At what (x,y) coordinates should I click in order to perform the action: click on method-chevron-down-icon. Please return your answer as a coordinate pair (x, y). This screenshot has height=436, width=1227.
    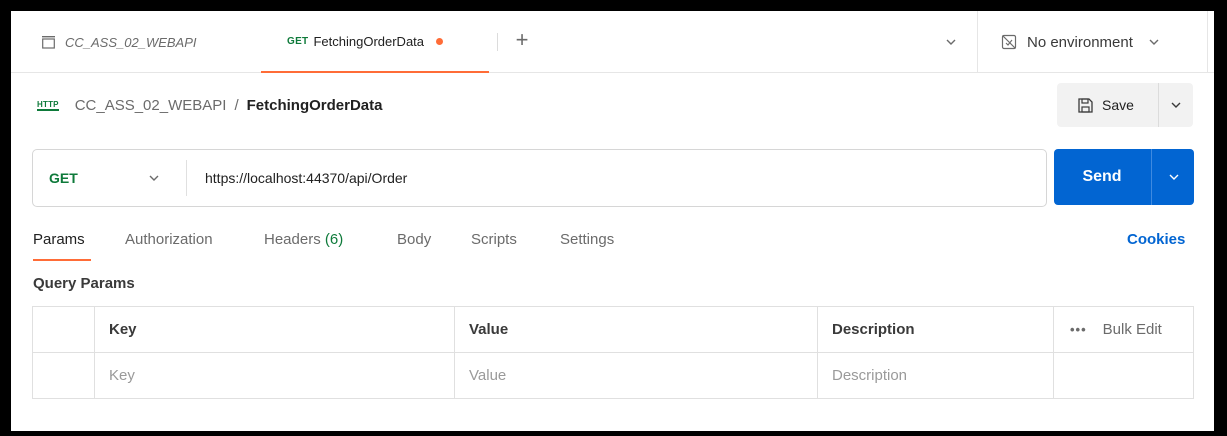
    Looking at the image, I should click on (154, 178).